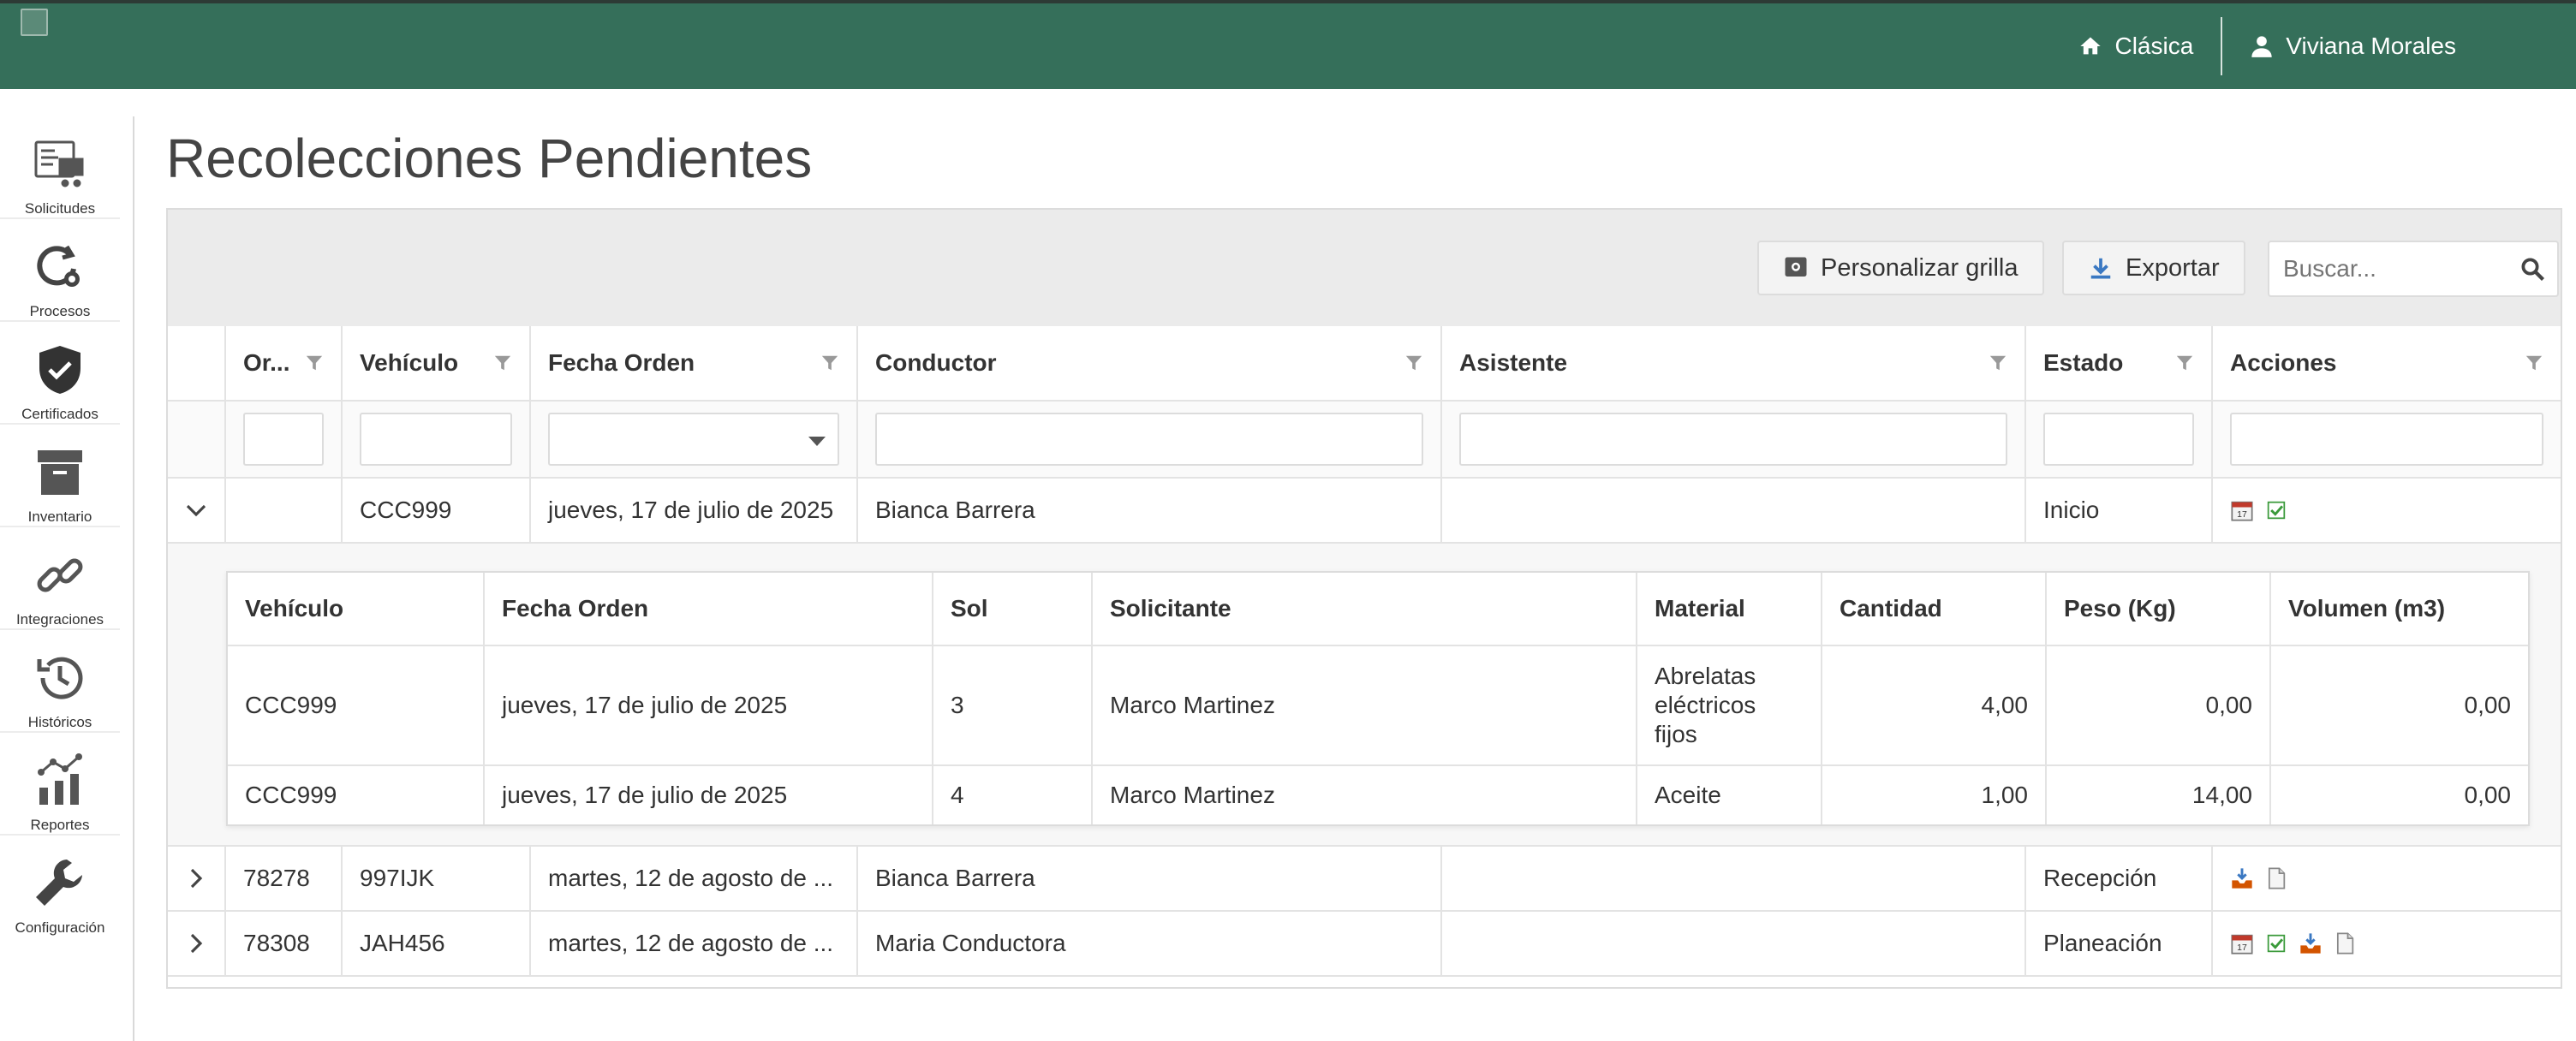 The width and height of the screenshot is (2576, 1041). What do you see at coordinates (60, 722) in the screenshot?
I see `sidebar-item-label: Históricos` at bounding box center [60, 722].